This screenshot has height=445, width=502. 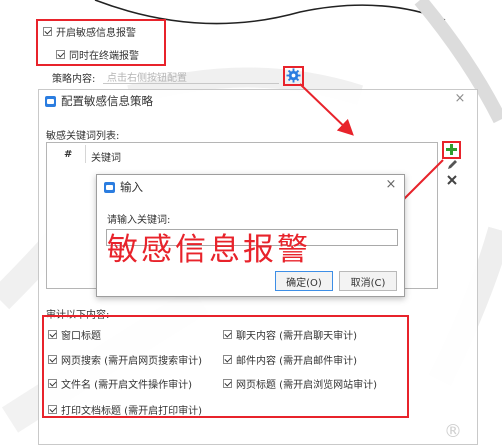 I want to click on close-icon: ×, so click(x=391, y=184).